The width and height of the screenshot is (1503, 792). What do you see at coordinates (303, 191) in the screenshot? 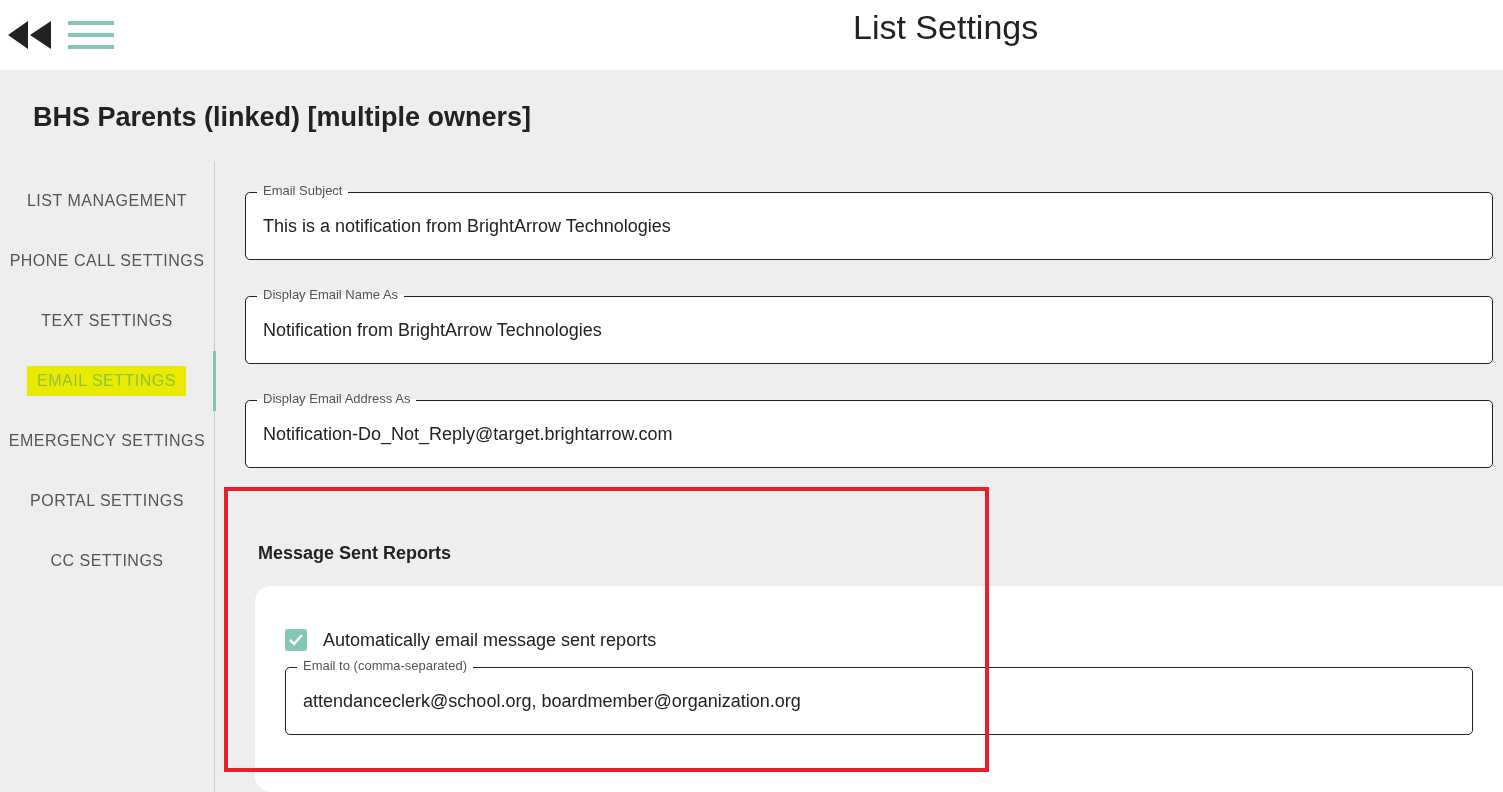
I see `field-label: Email Subject` at bounding box center [303, 191].